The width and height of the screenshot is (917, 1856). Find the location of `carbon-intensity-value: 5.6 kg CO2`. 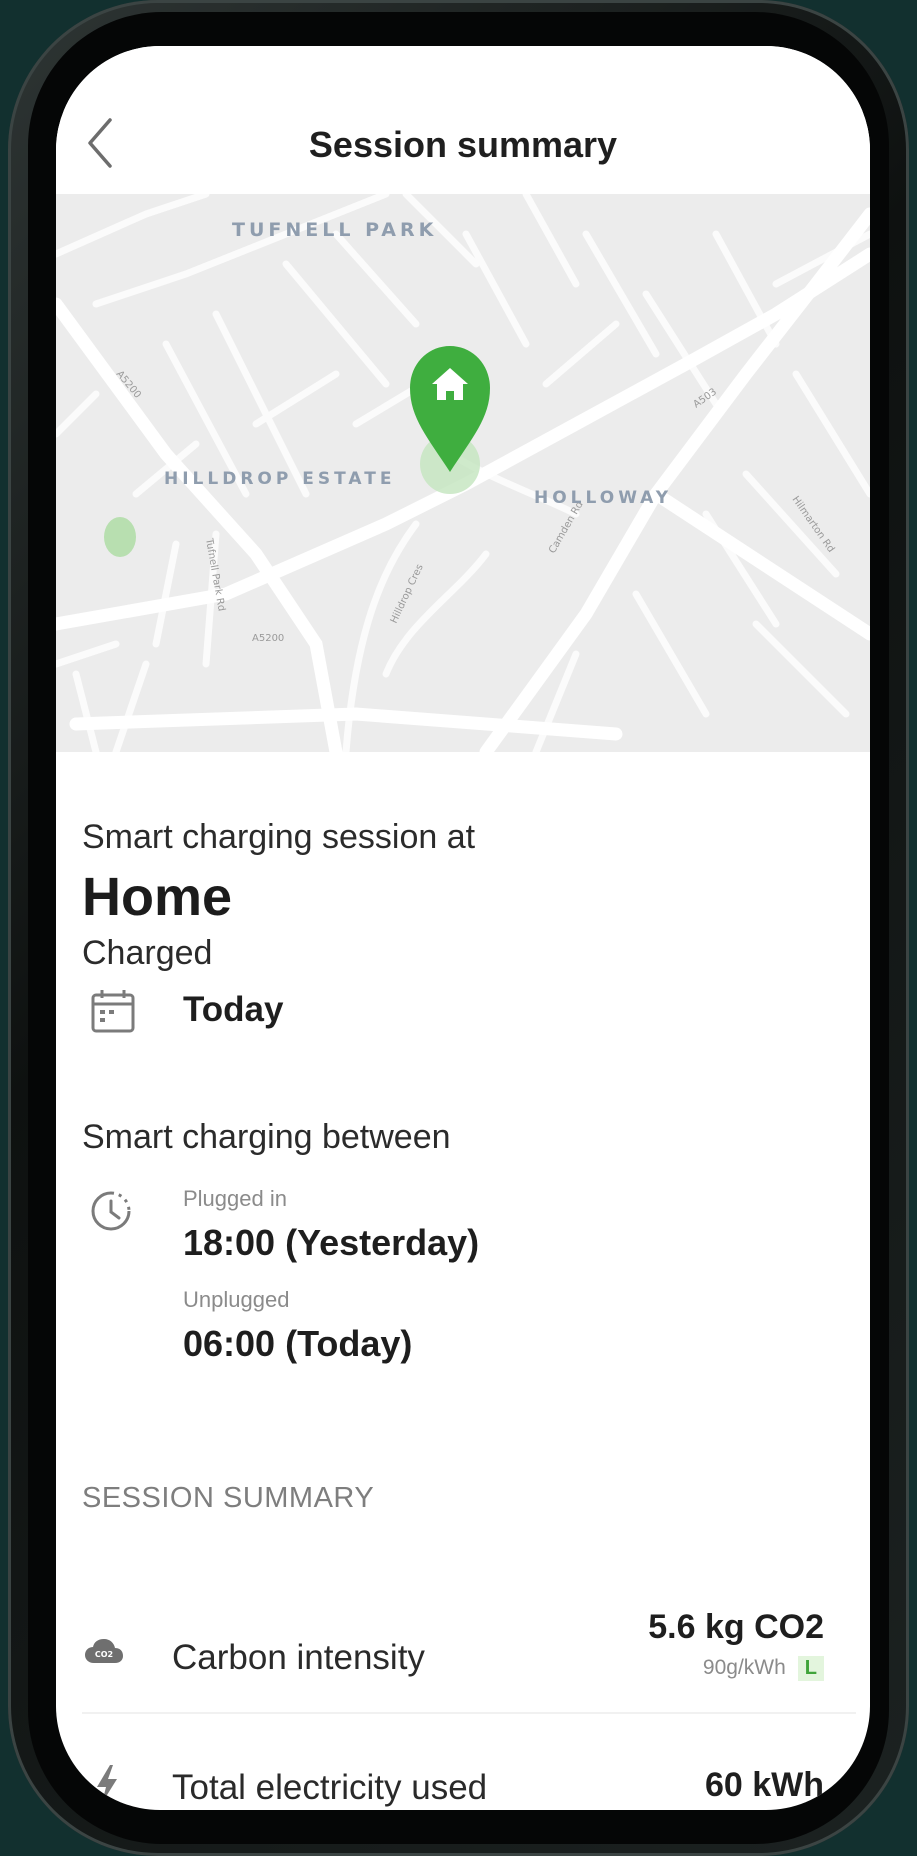

carbon-intensity-value: 5.6 kg CO2 is located at coordinates (736, 1627).